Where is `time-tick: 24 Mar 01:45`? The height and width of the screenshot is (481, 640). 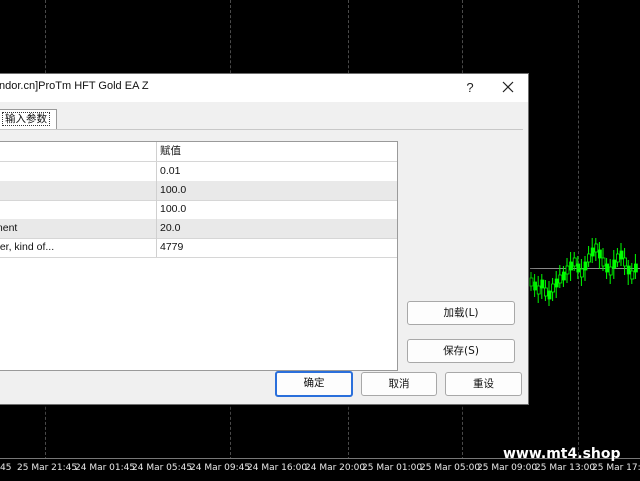
time-tick: 24 Mar 01:45 is located at coordinates (105, 468).